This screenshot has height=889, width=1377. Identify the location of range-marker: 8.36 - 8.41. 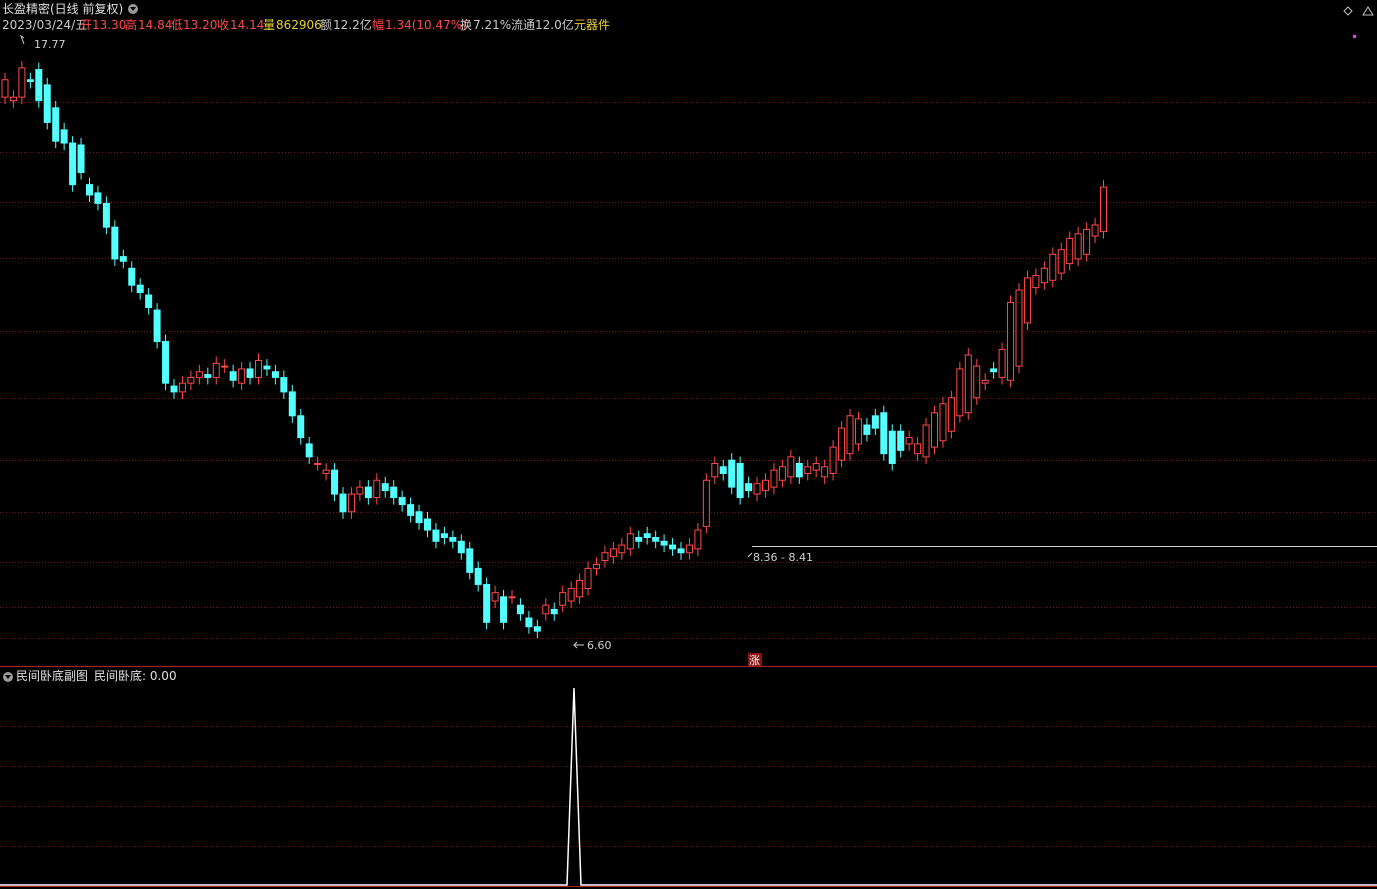
(780, 557).